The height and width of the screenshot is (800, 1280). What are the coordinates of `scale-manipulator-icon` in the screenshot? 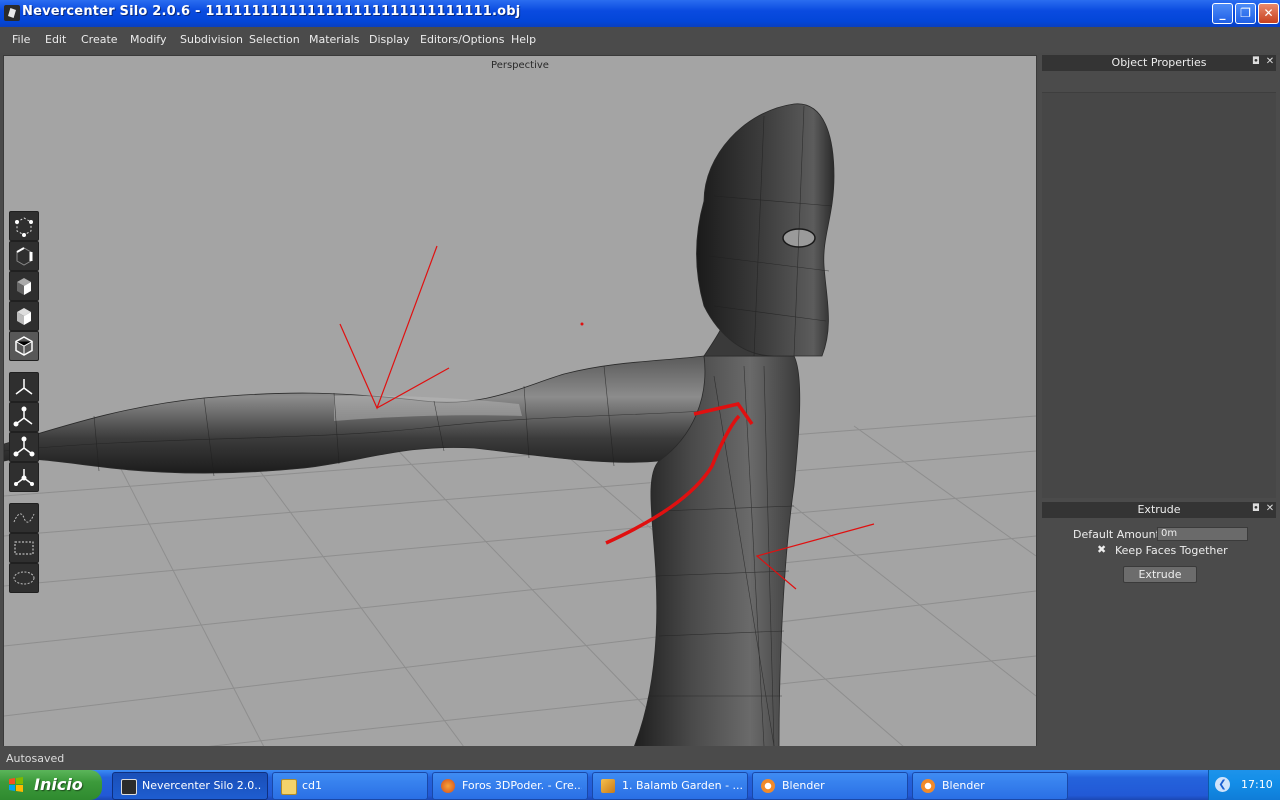 It's located at (24, 447).